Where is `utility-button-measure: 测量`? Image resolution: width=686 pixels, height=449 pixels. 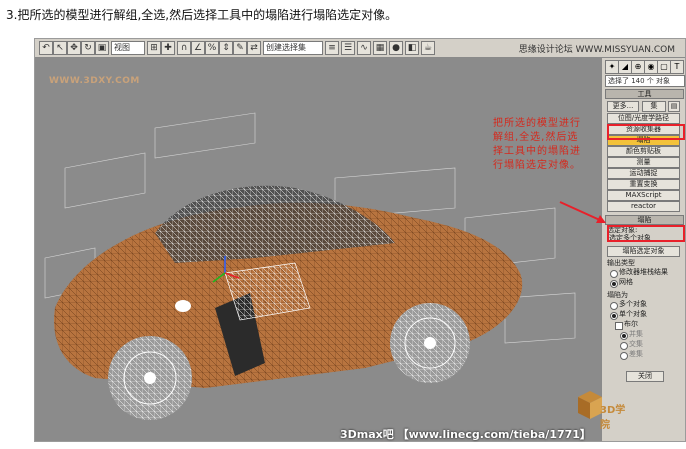
utility-button-measure: 测量 is located at coordinates (643, 162).